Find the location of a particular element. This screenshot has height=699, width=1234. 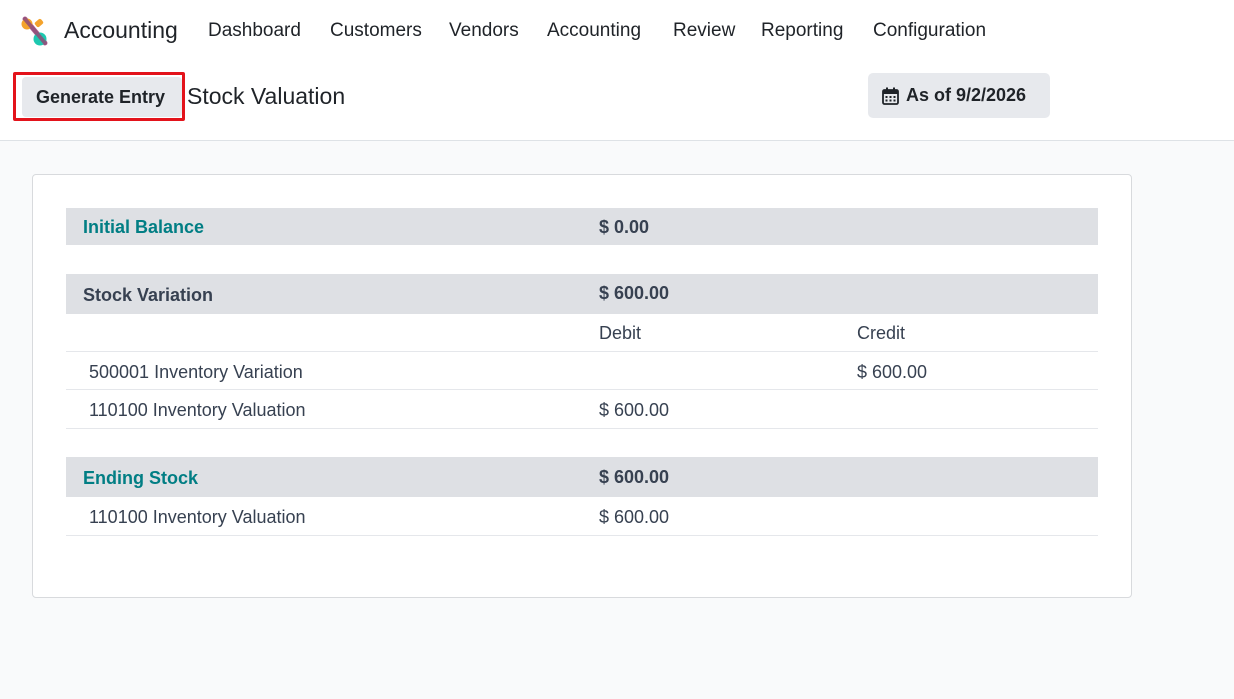

ending-row-1-debit: $ 600.00 is located at coordinates (634, 517).